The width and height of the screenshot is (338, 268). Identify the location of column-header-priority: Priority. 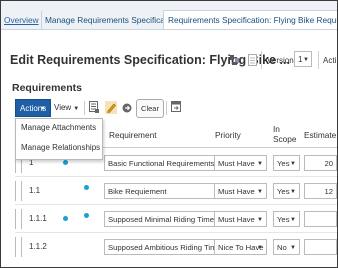
(228, 135).